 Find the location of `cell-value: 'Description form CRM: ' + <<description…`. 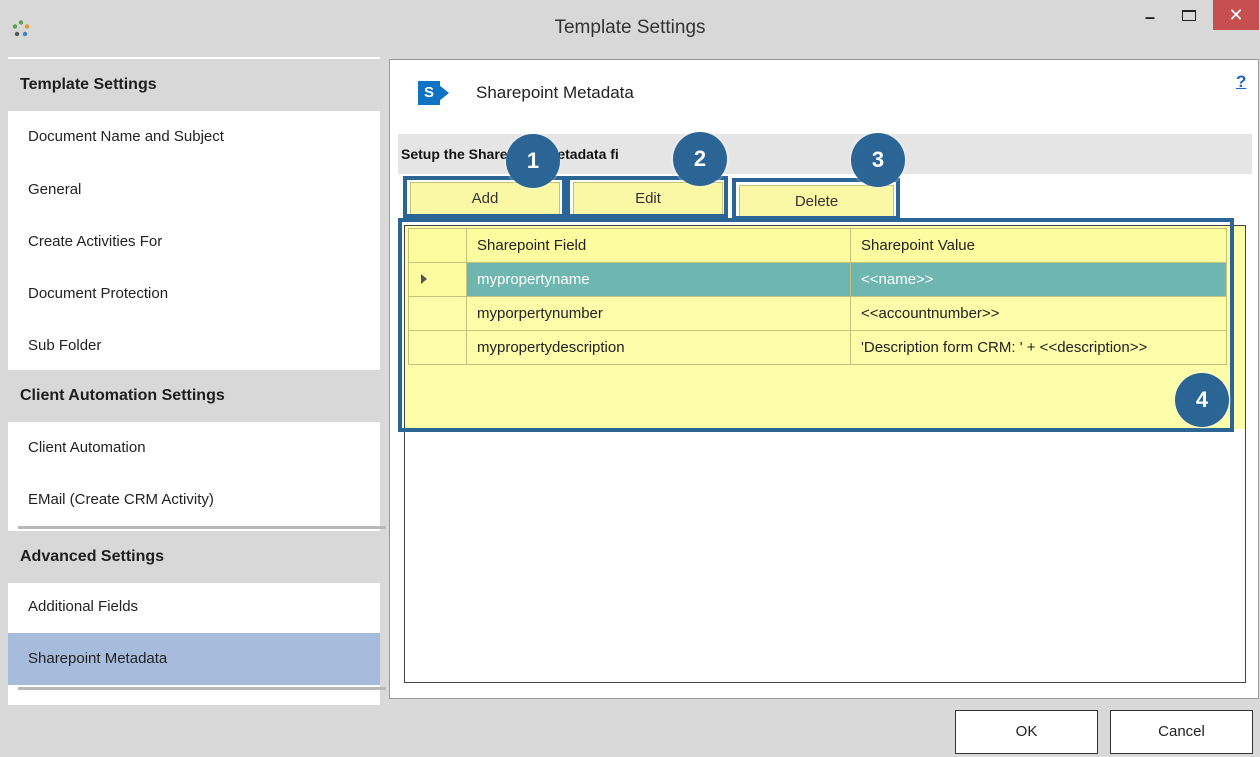

cell-value: 'Description form CRM: ' + <<description… is located at coordinates (1038, 347).